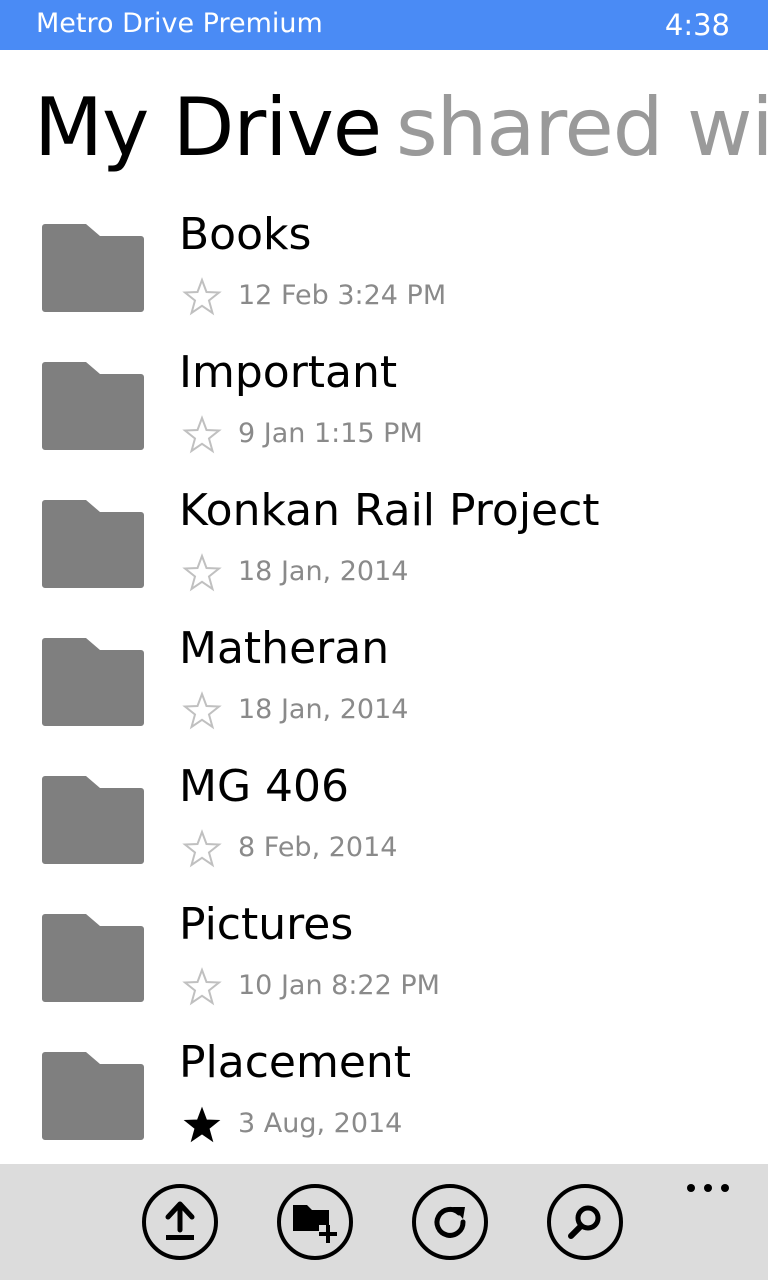  I want to click on list-item: Books 12 Feb 3:24 PM, so click(384, 275).